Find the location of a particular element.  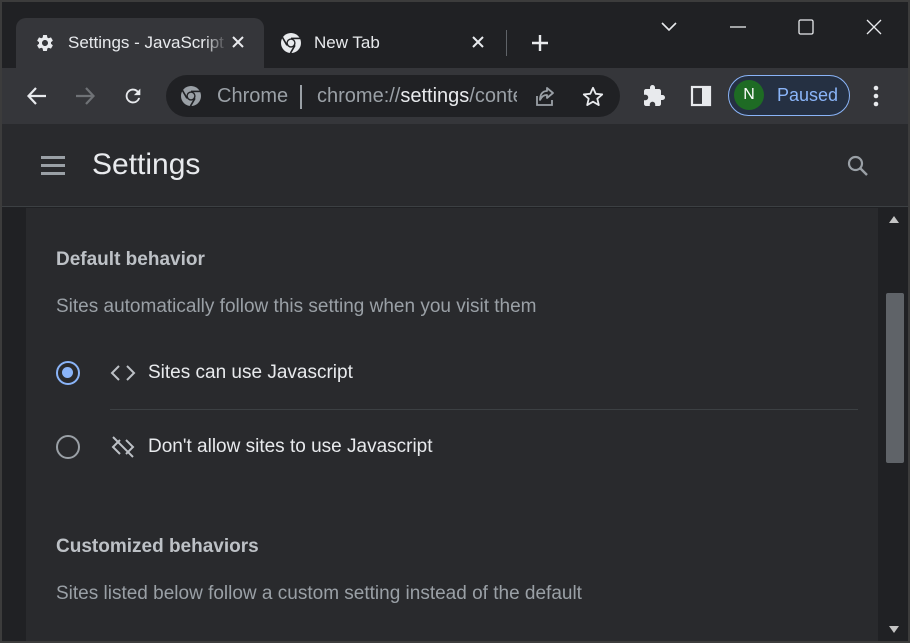

minimize-button is located at coordinates (738, 27).